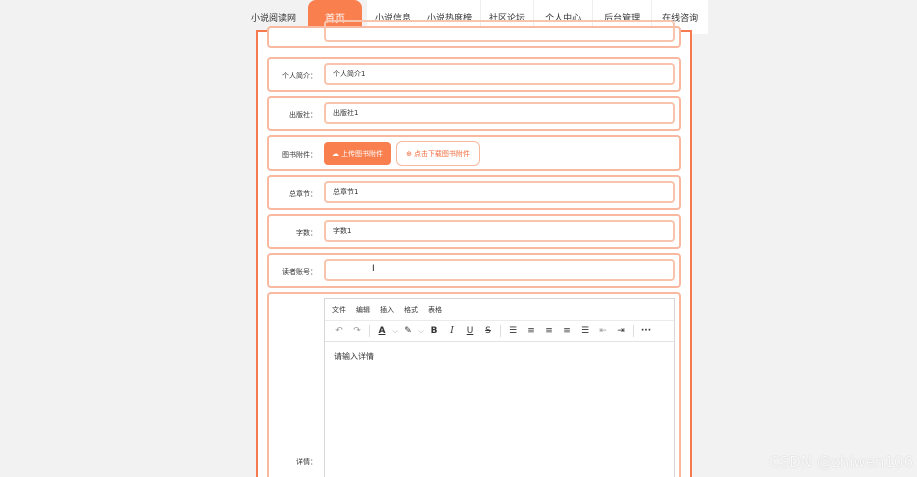 This screenshot has width=917, height=477. I want to click on menu-table: 表格, so click(435, 310).